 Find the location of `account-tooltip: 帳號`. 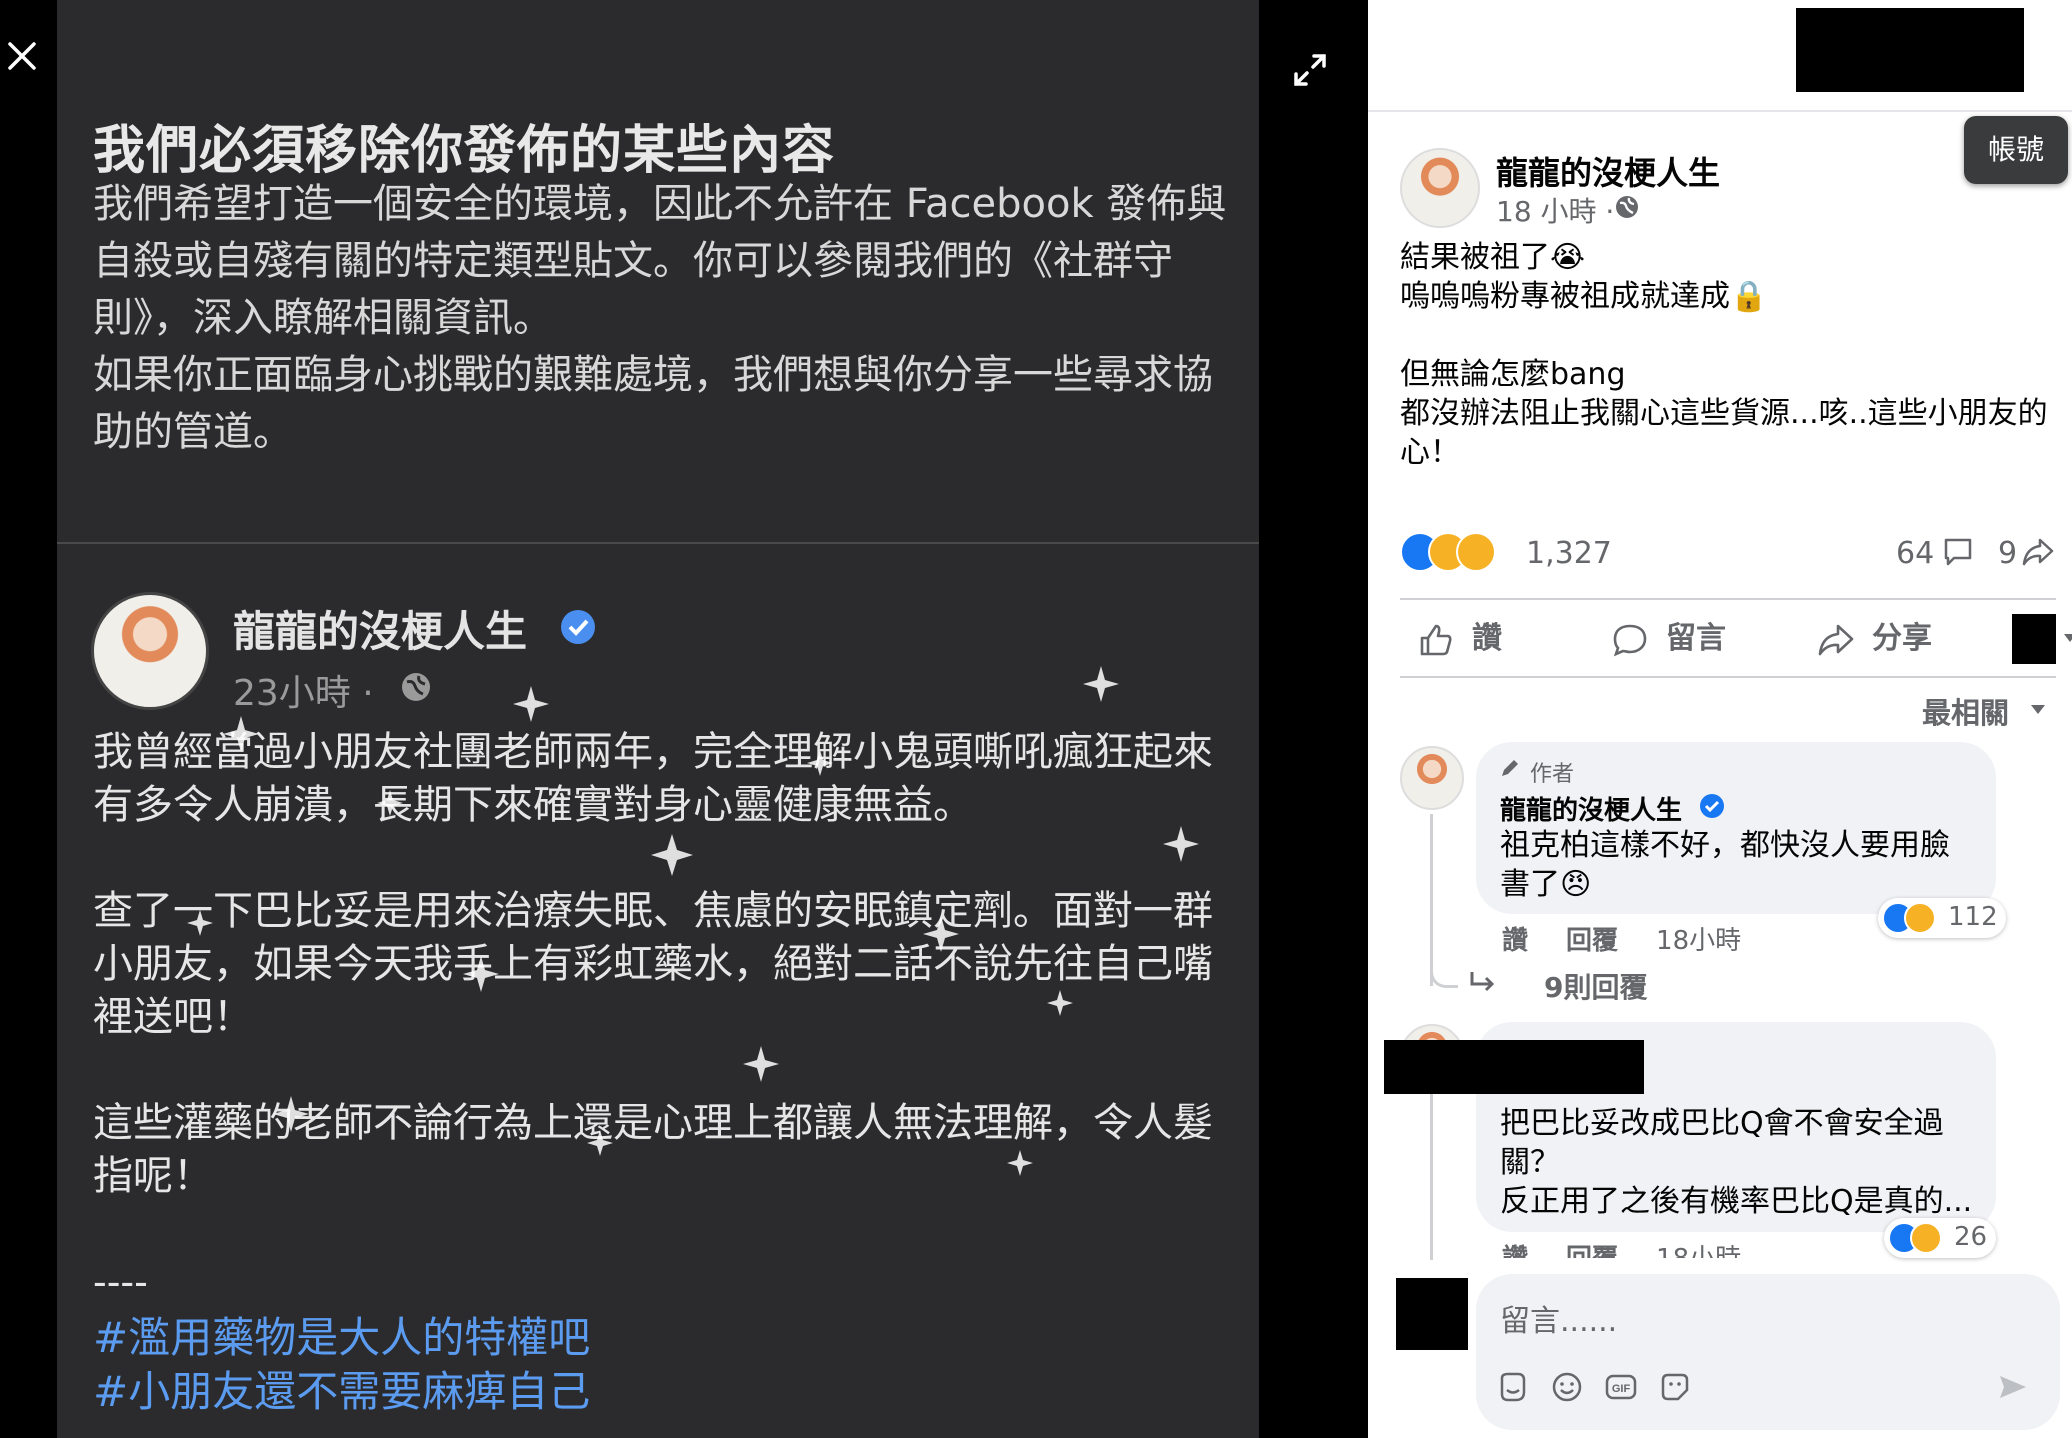

account-tooltip: 帳號 is located at coordinates (2016, 150).